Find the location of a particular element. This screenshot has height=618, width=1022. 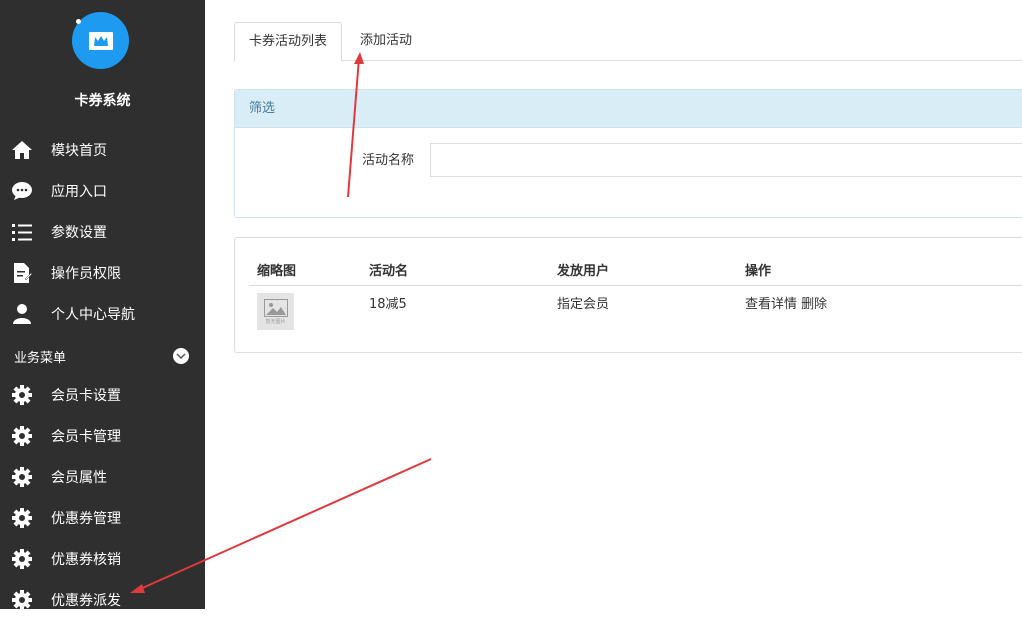

sidebar-item-label: 会员属性 is located at coordinates (79, 478).